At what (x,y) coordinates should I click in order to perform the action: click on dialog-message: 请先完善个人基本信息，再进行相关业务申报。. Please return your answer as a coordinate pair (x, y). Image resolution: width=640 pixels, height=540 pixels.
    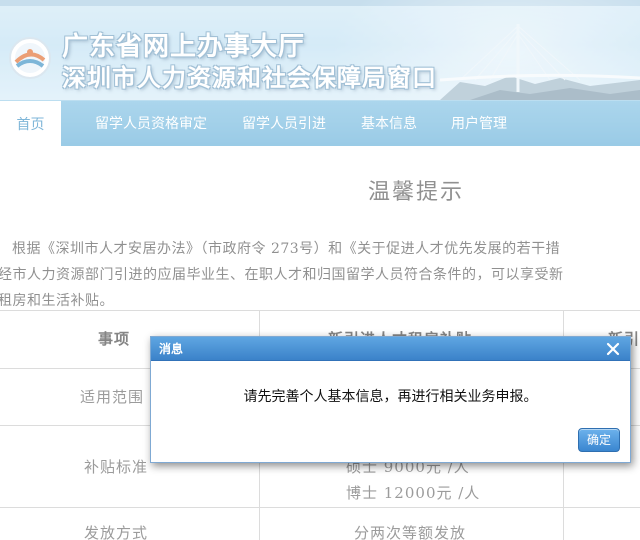
    Looking at the image, I should click on (390, 397).